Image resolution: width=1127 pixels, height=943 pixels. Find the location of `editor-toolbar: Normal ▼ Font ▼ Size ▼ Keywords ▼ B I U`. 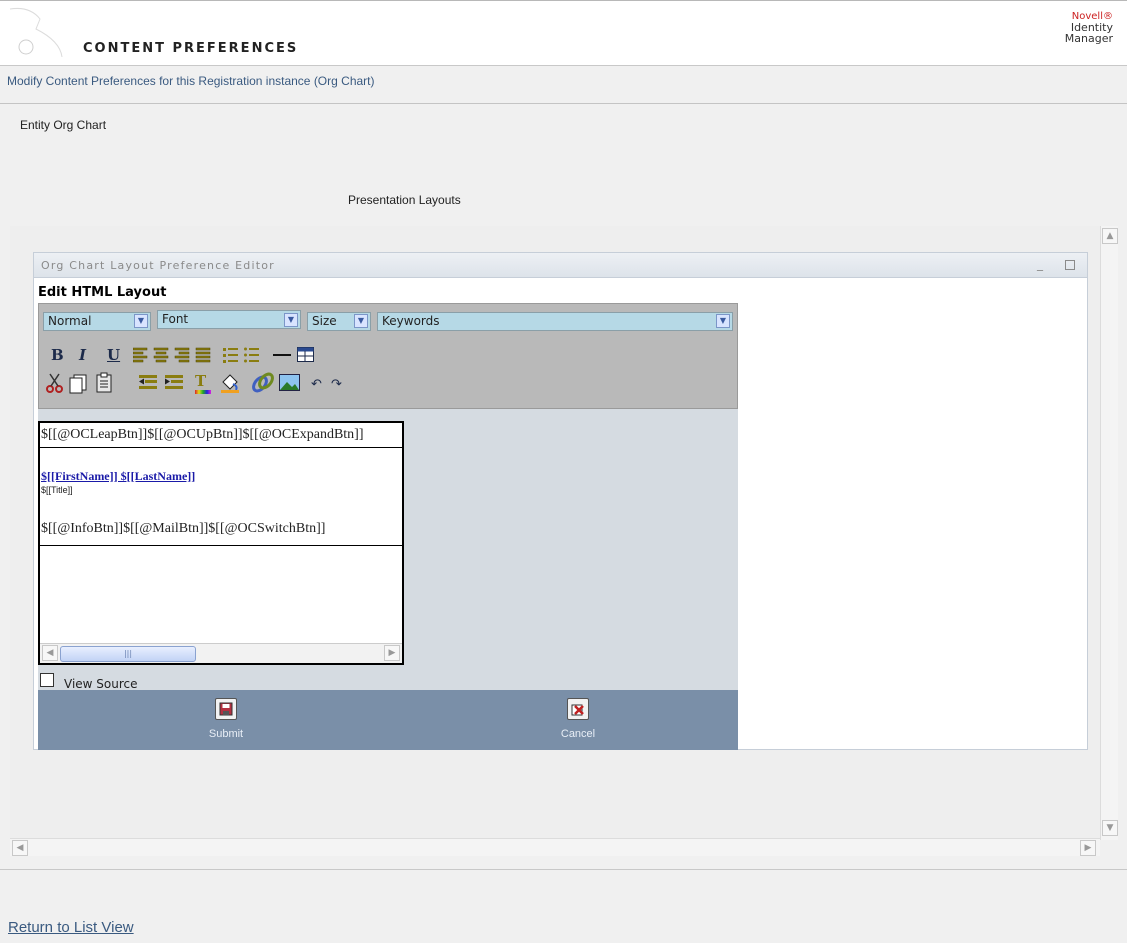

editor-toolbar: Normal ▼ Font ▼ Size ▼ Keywords ▼ B I U is located at coordinates (388, 356).